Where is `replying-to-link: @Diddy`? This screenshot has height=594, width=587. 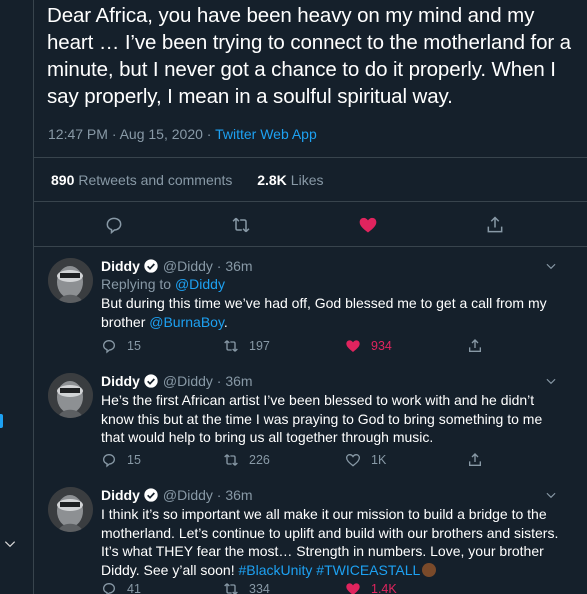
replying-to-link: @Diddy is located at coordinates (200, 284).